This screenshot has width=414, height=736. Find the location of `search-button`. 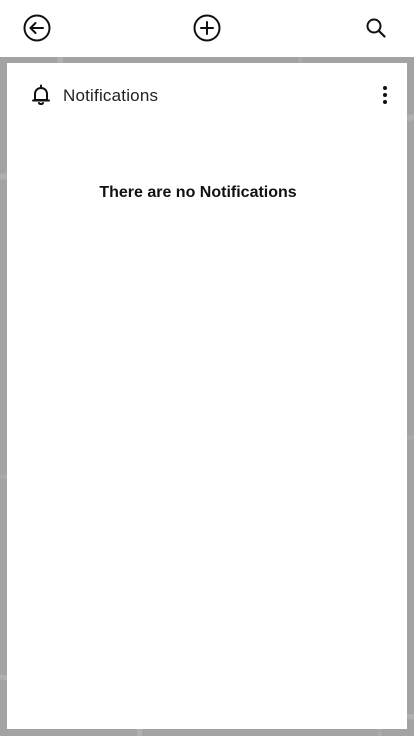

search-button is located at coordinates (376, 28).